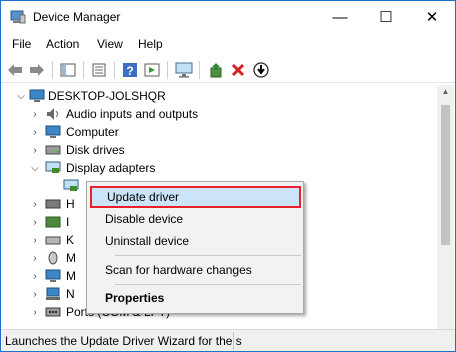  I want to click on update-driver-menu-item: Update driver, so click(195, 197).